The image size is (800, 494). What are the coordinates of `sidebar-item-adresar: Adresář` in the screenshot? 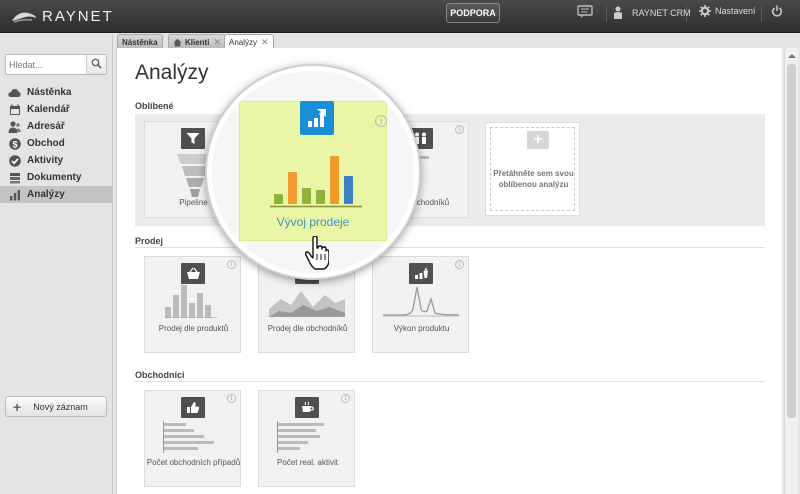 It's located at (56, 126).